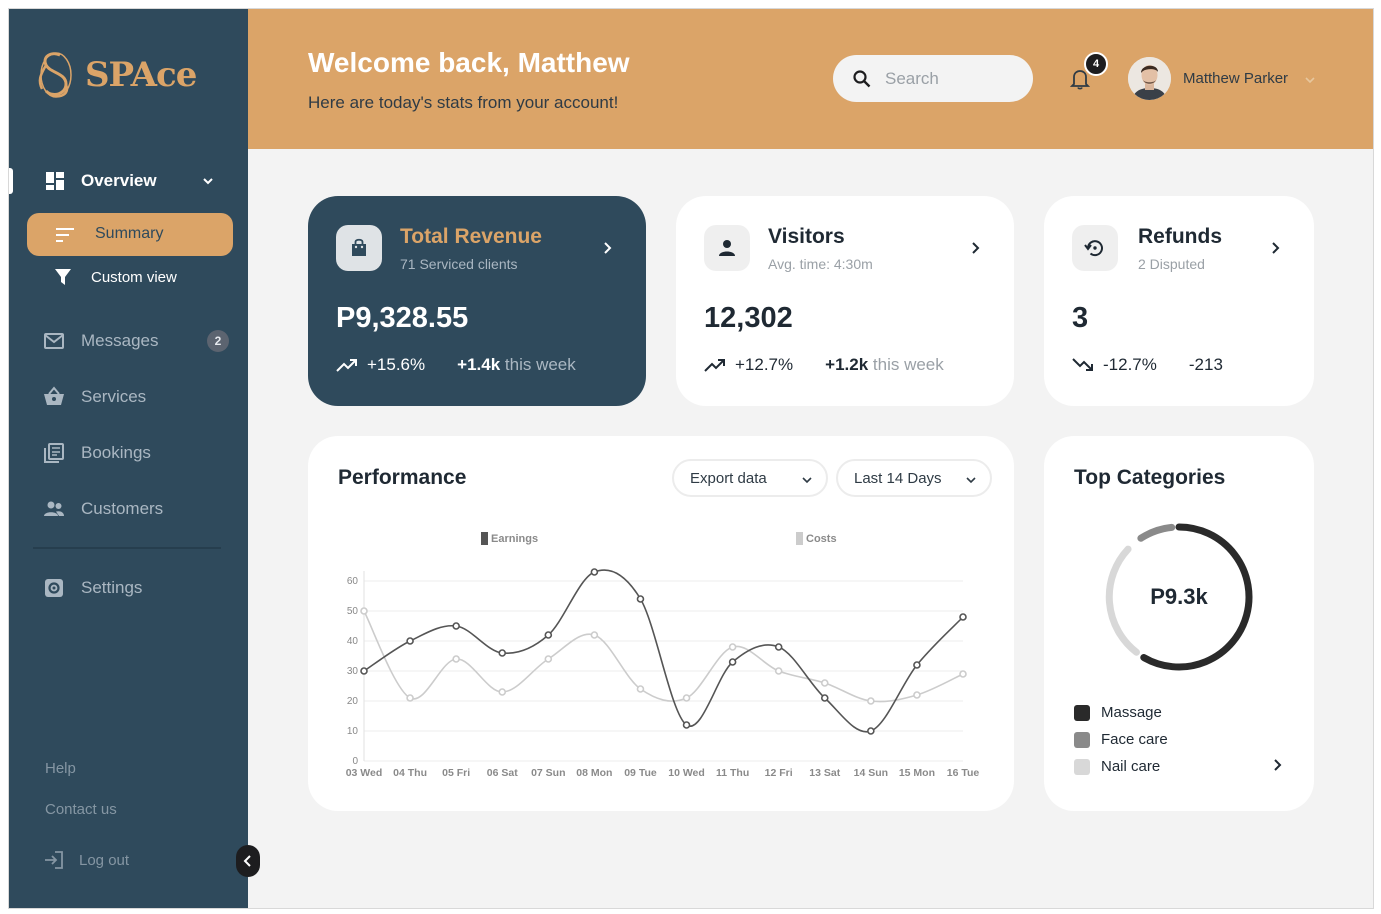 The height and width of the screenshot is (914, 1381). Describe the element at coordinates (469, 62) in the screenshot. I see `welcome-heading: Welcome back, Matthew` at that location.